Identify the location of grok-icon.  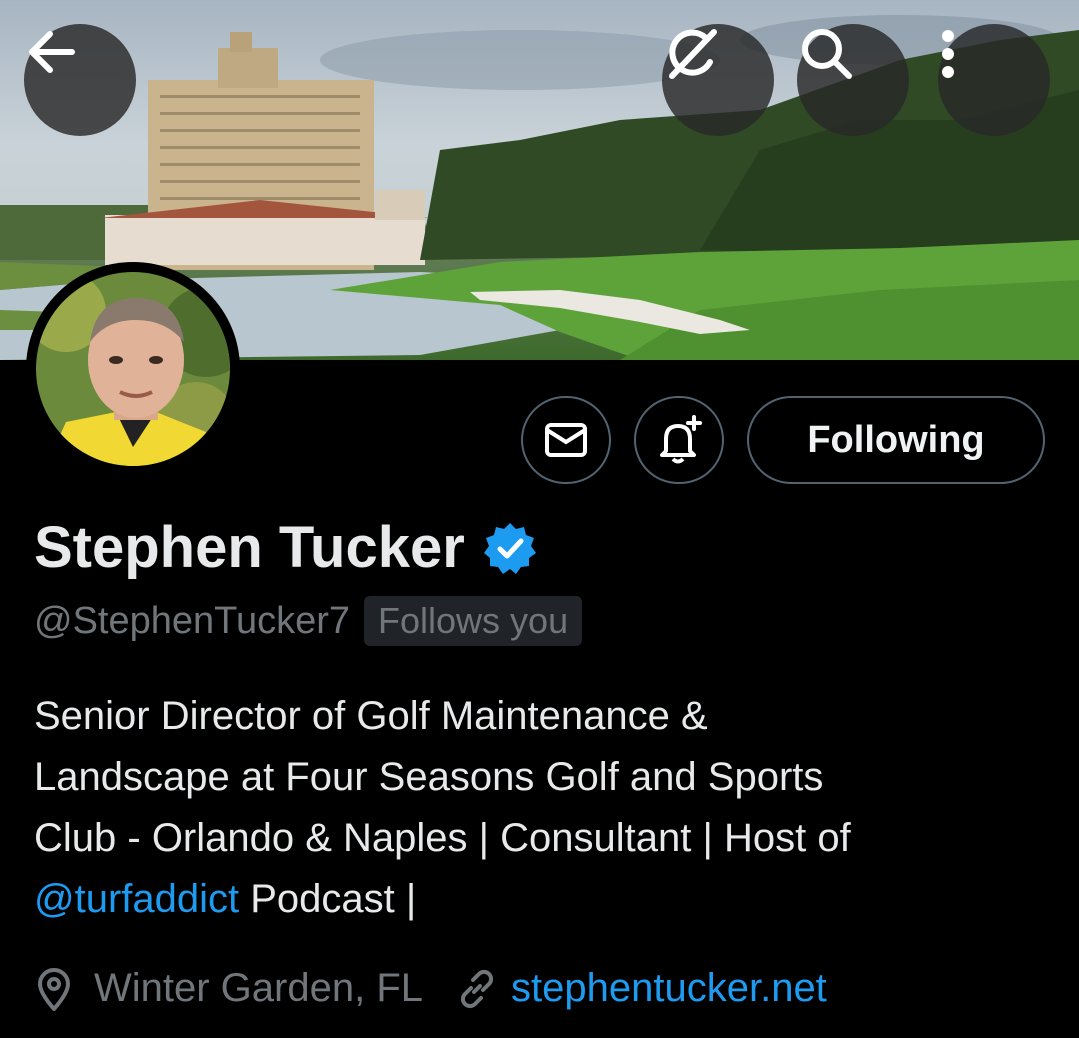
(693, 54).